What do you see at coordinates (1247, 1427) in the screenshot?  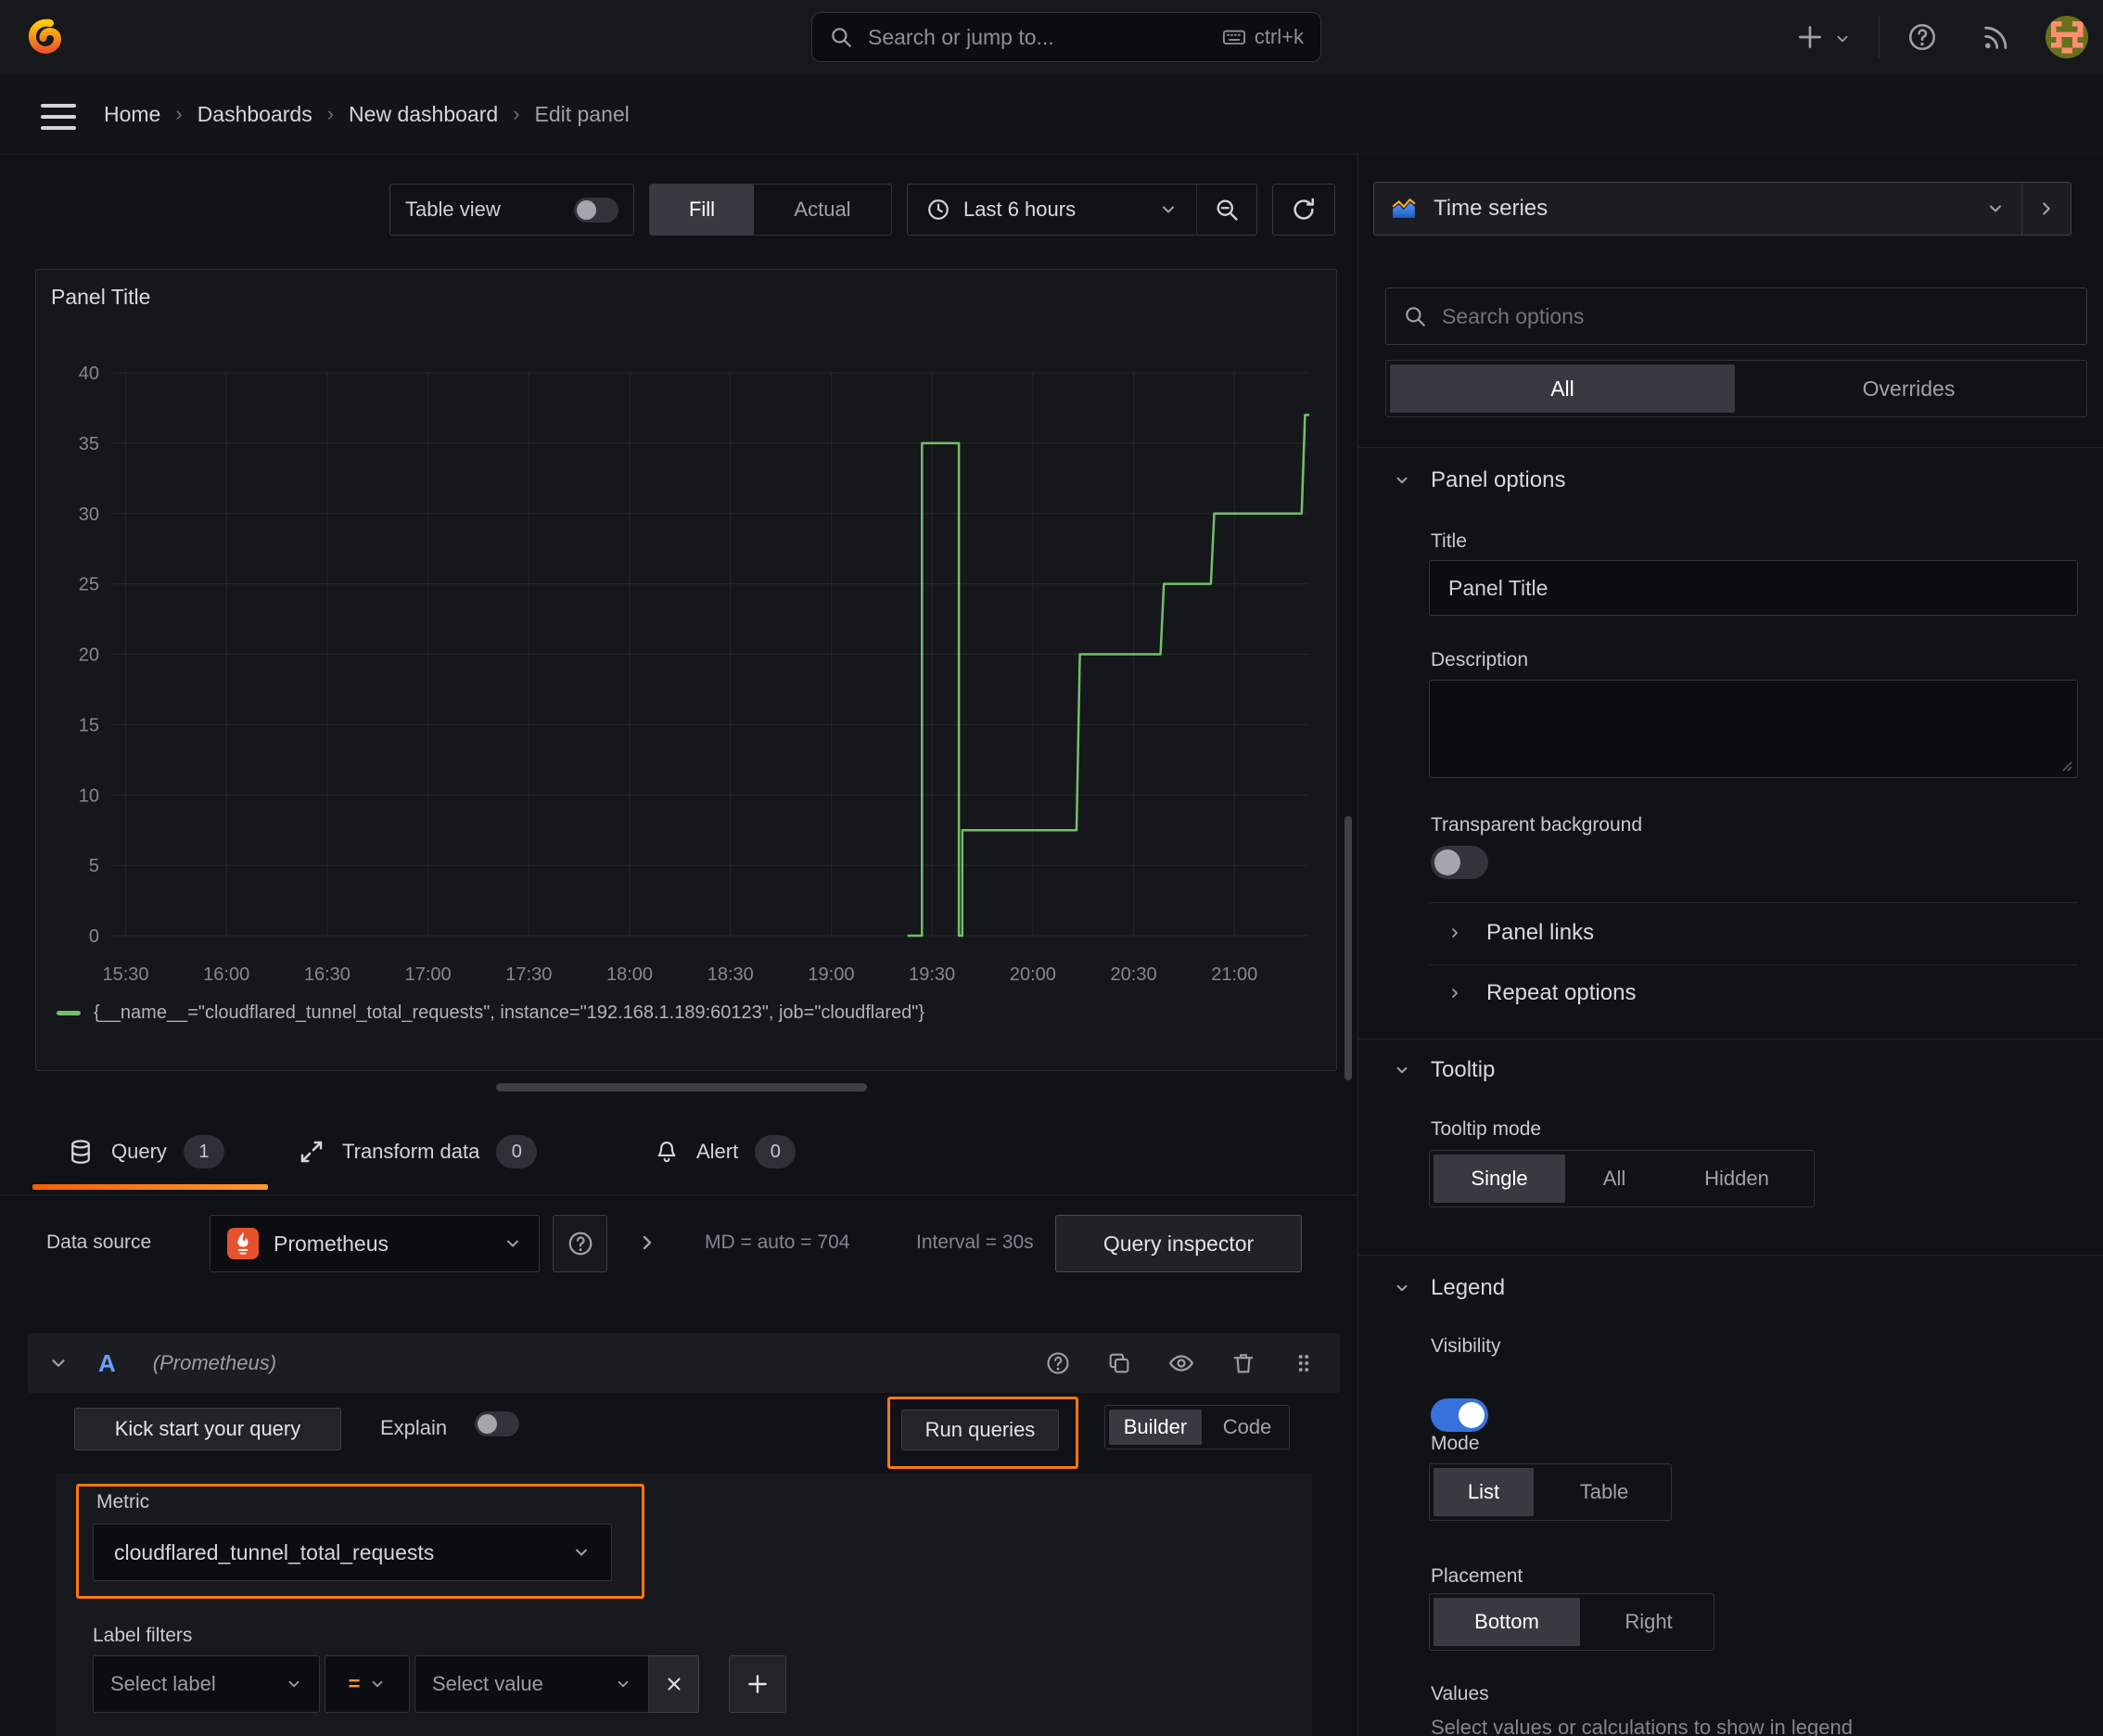 I see `code-option: Code` at bounding box center [1247, 1427].